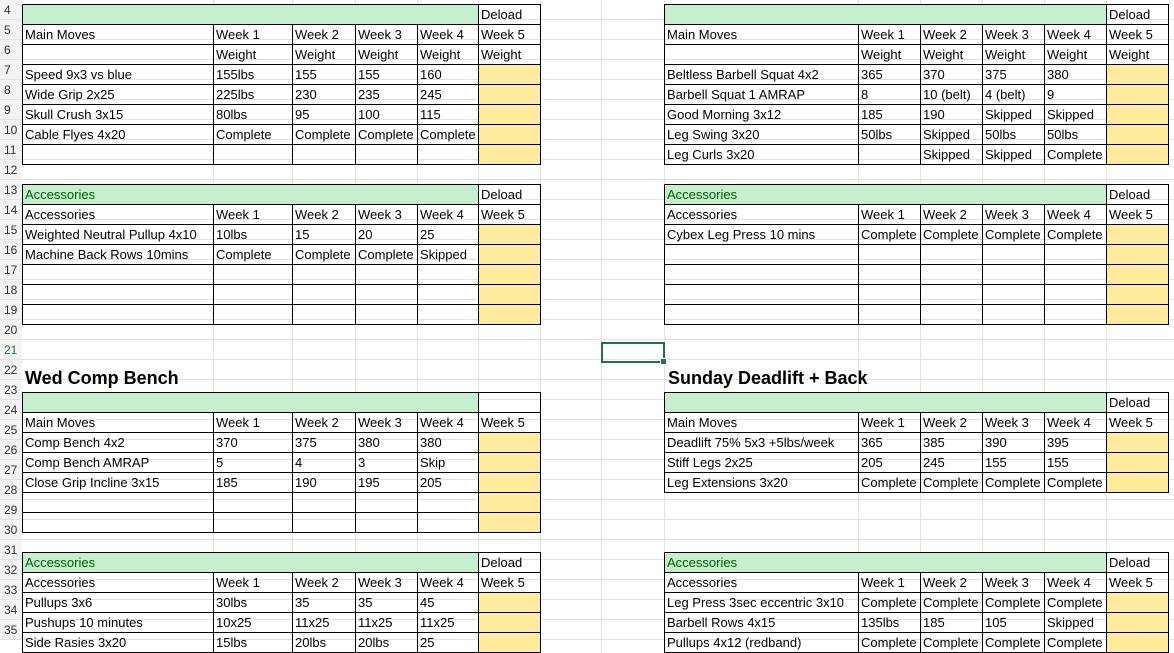 This screenshot has width=1174, height=653. What do you see at coordinates (11, 390) in the screenshot?
I see `row-header: 23` at bounding box center [11, 390].